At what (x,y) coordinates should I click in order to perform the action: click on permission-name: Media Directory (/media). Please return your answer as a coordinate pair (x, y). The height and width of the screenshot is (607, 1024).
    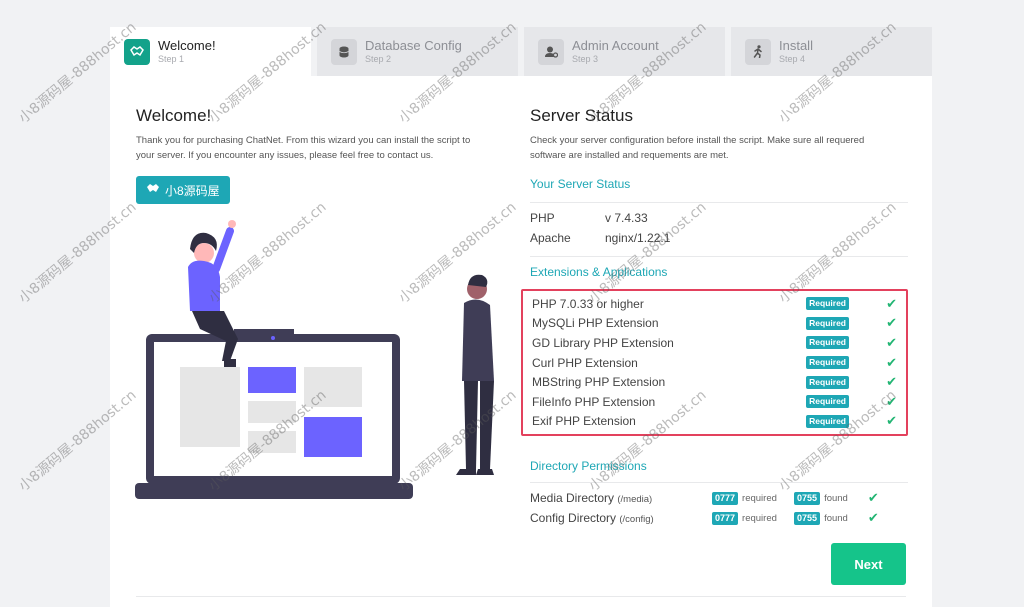
    Looking at the image, I should click on (621, 498).